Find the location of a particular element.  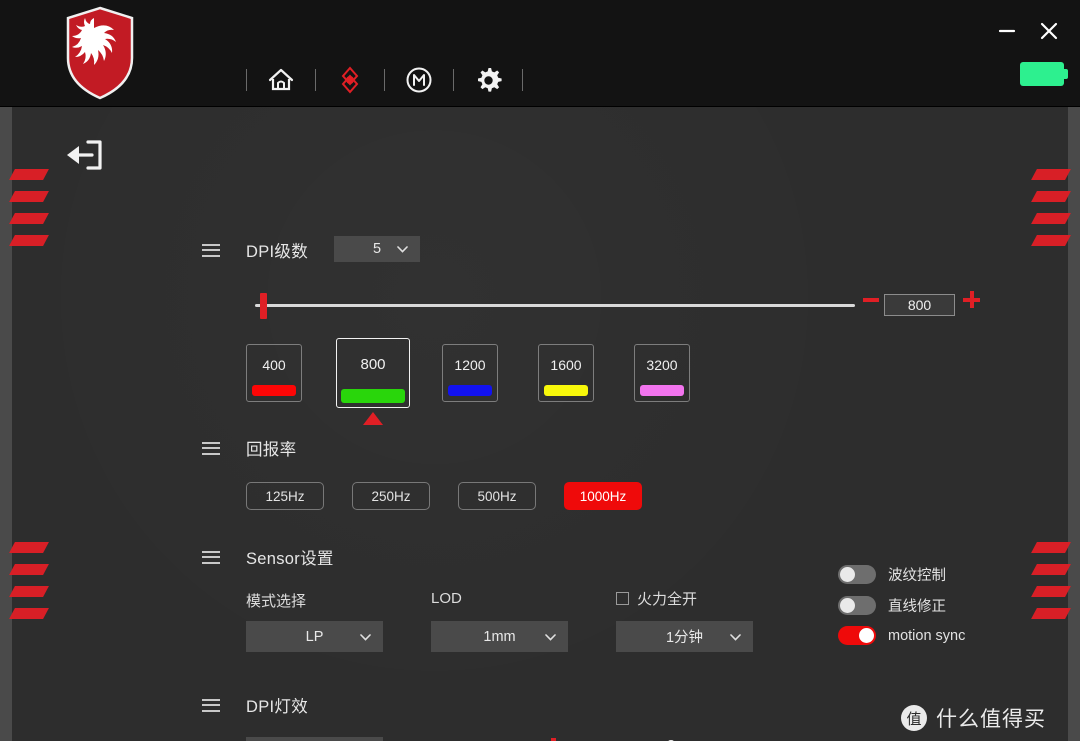

minimize-icon is located at coordinates (1007, 31).